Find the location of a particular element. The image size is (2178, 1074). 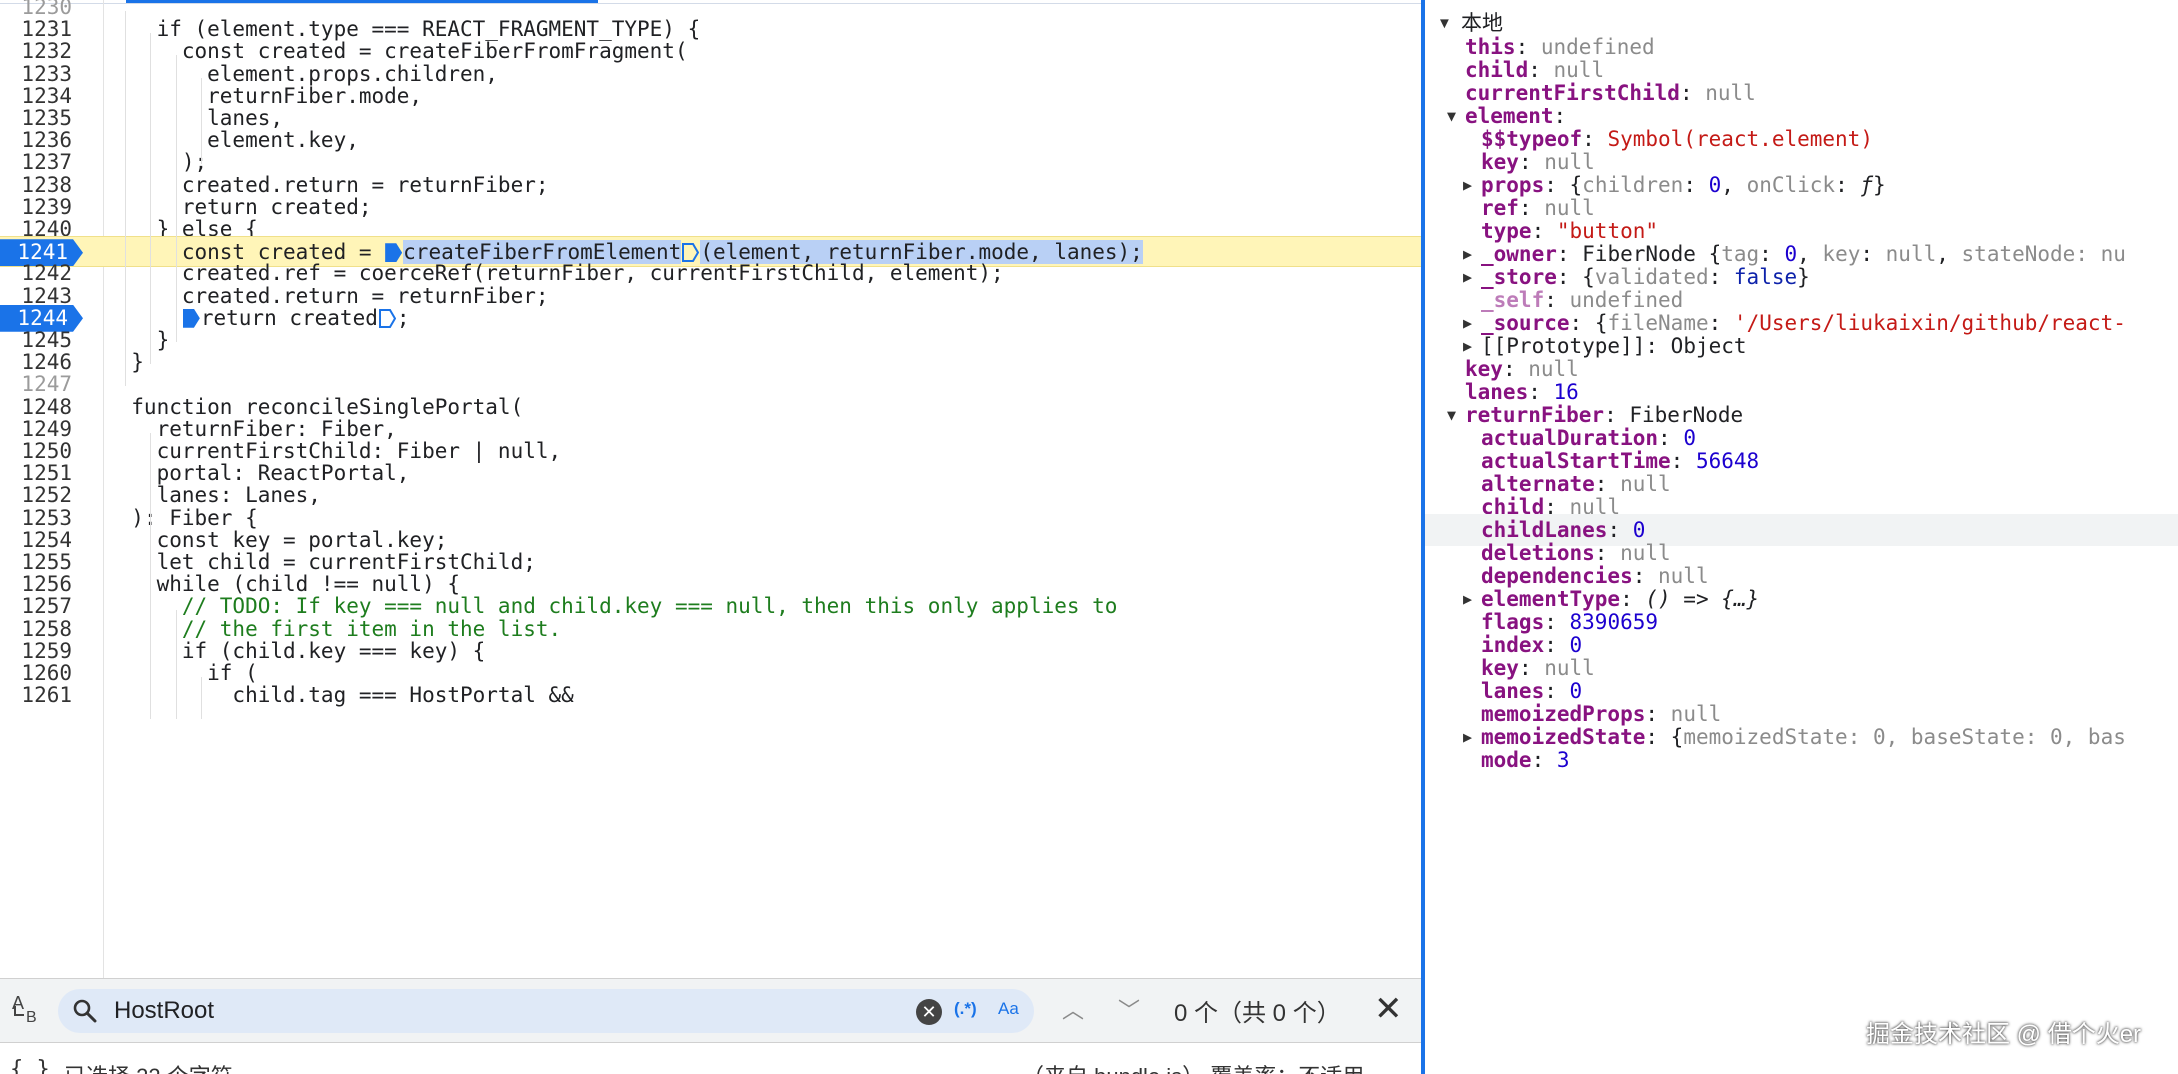

selection-info: 已选择 22 个字符 is located at coordinates (148, 1066).